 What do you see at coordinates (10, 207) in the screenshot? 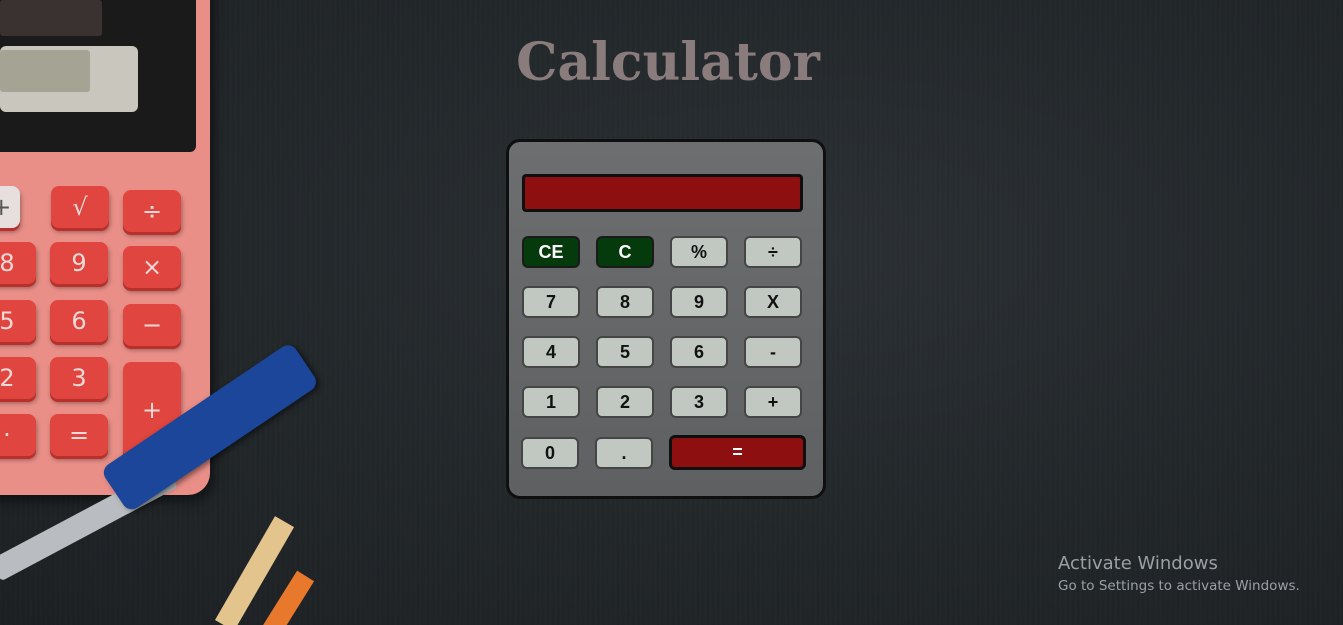
I see `decorative-key: M+` at bounding box center [10, 207].